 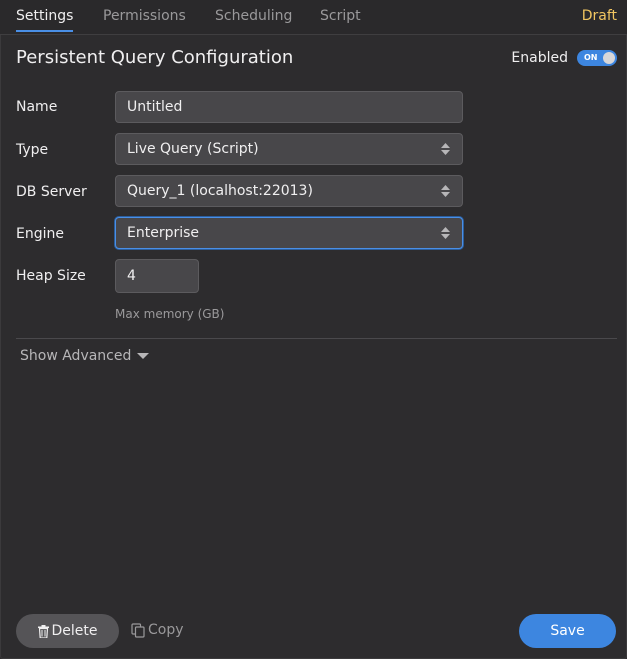 I want to click on enabled-control: Enabled ON, so click(x=564, y=58).